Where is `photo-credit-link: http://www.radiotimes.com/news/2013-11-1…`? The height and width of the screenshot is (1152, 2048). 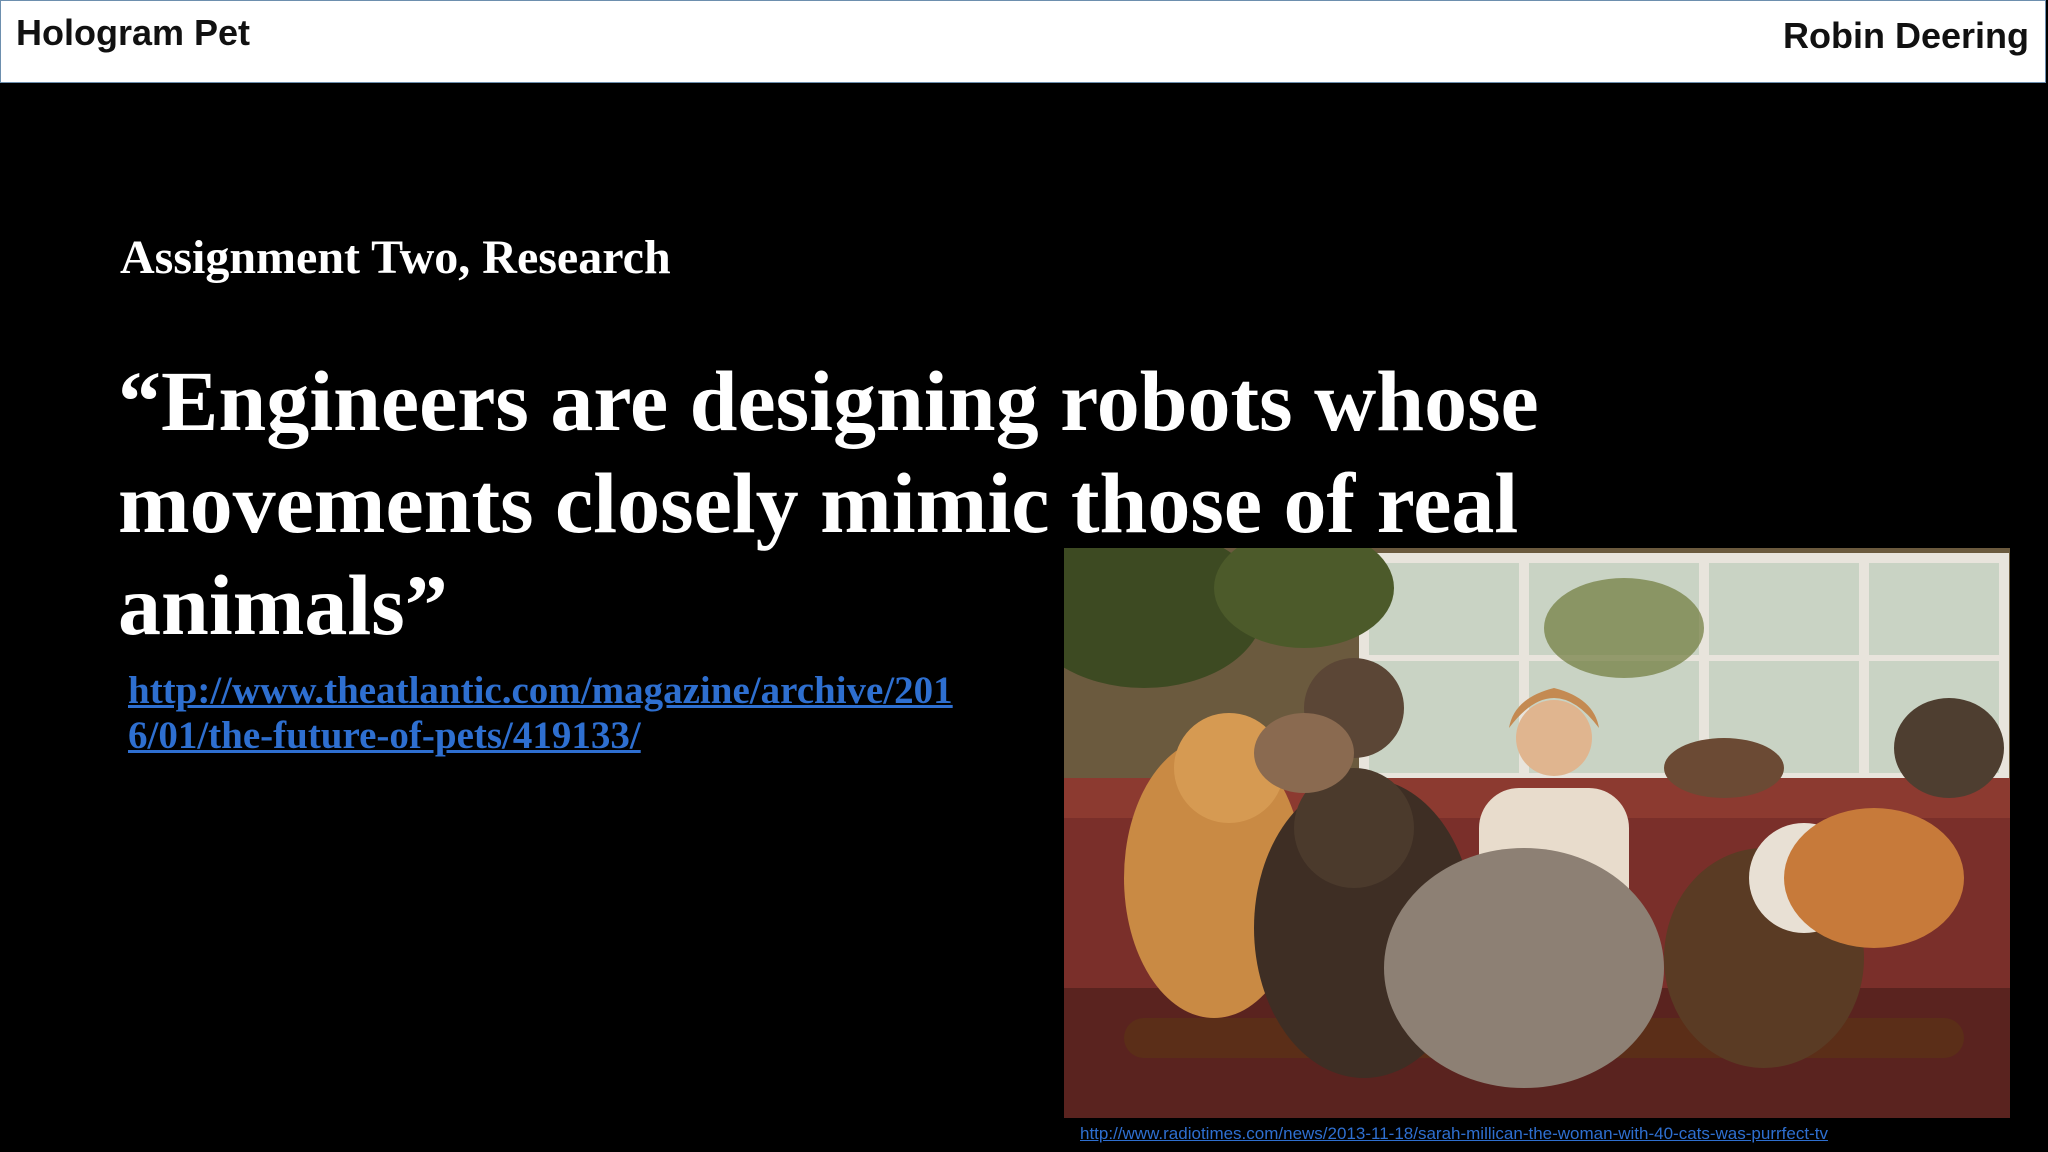
photo-credit-link: http://www.radiotimes.com/news/2013-11-1… is located at coordinates (1550, 1134).